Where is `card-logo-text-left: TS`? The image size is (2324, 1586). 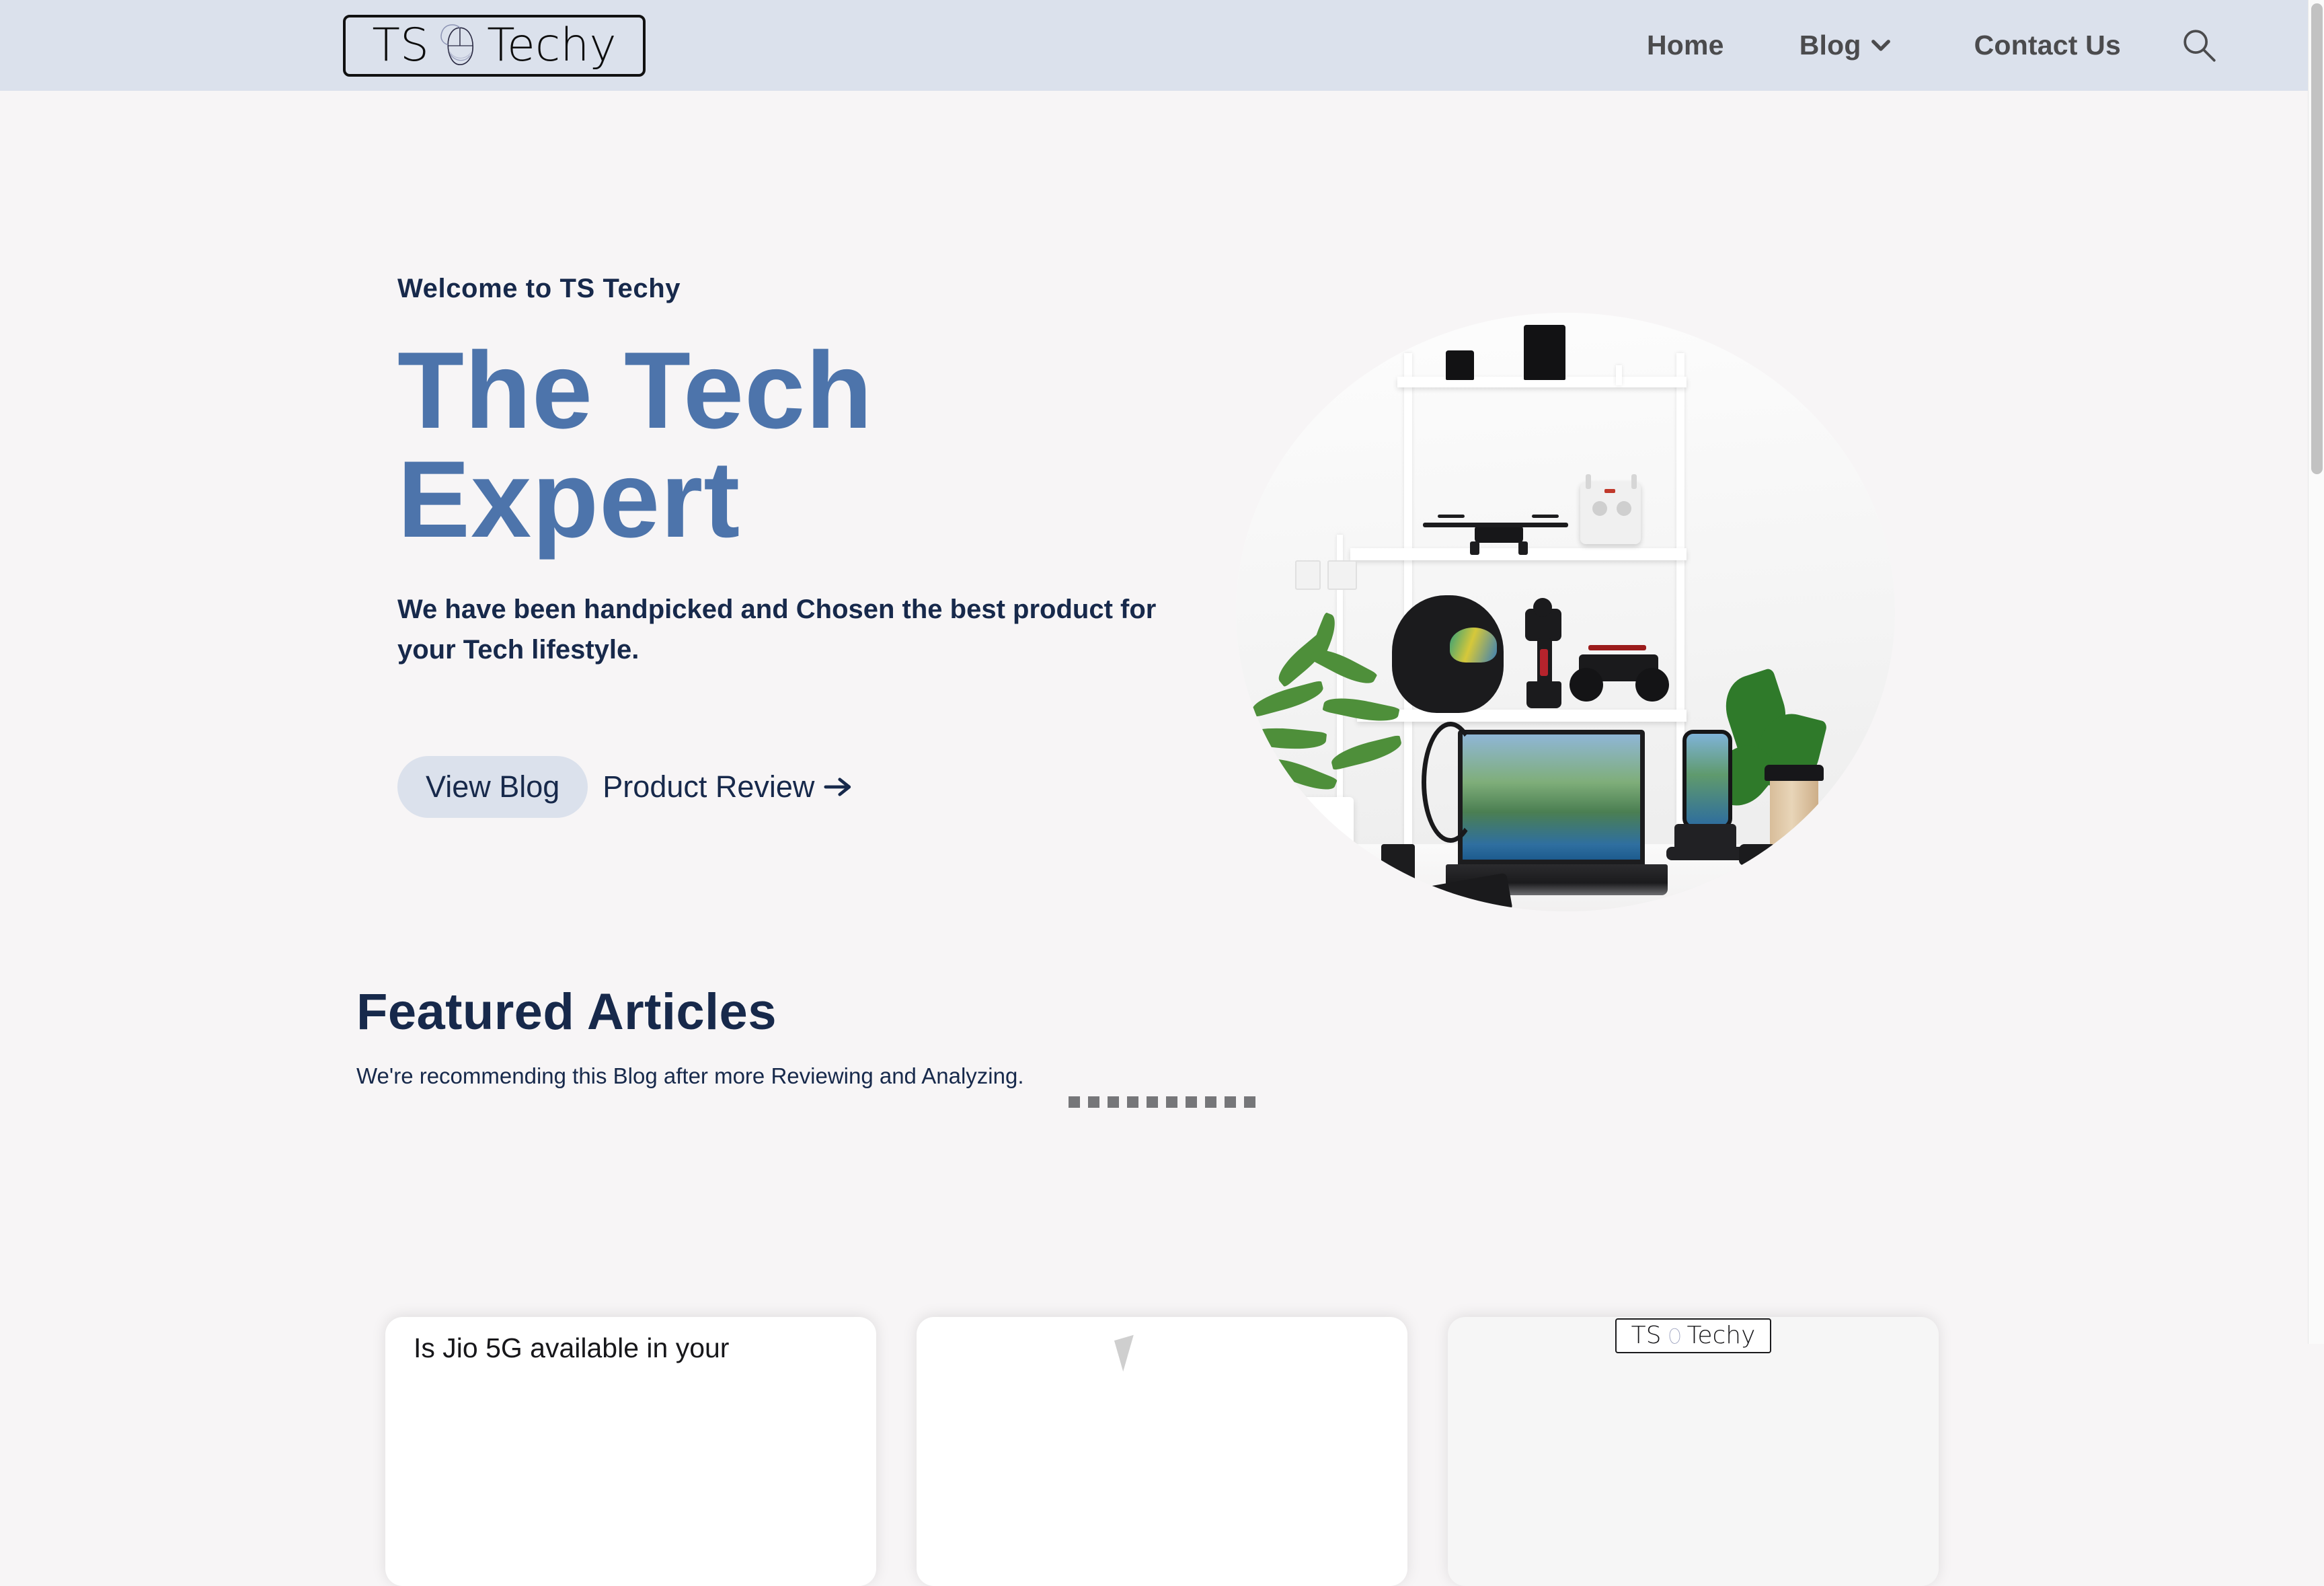
card-logo-text-left: TS is located at coordinates (1646, 1335).